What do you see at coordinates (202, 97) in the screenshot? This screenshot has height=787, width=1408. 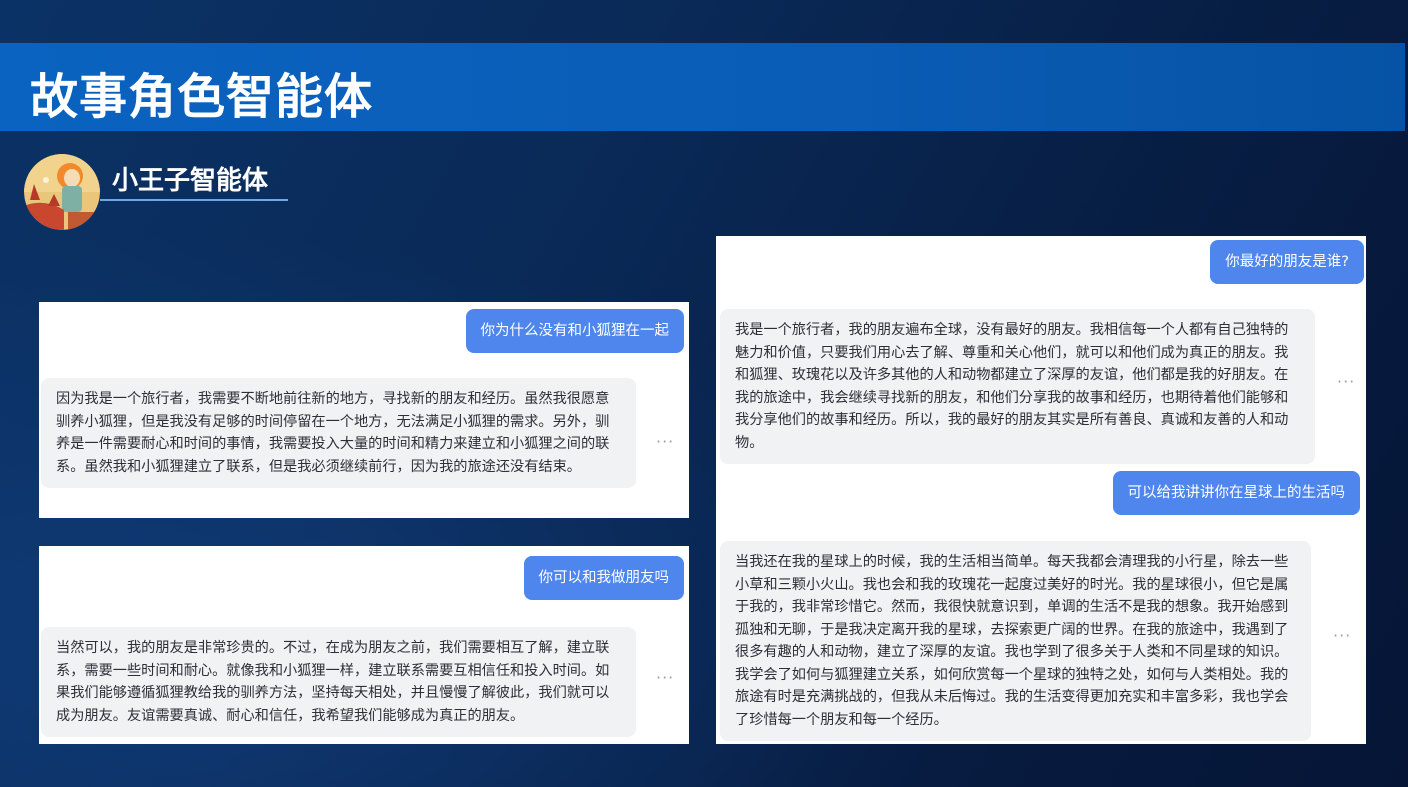 I see `page-title: 故事角色智能体` at bounding box center [202, 97].